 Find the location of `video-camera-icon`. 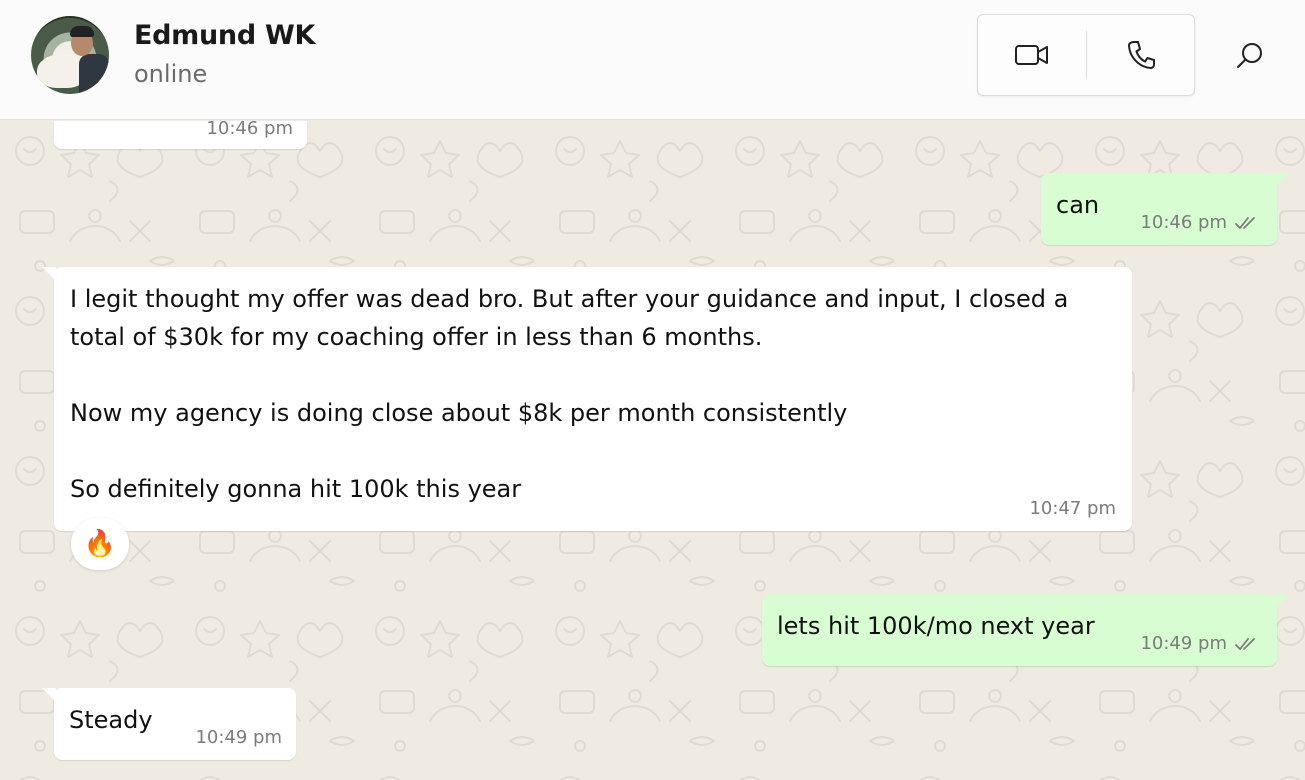

video-camera-icon is located at coordinates (1031, 55).